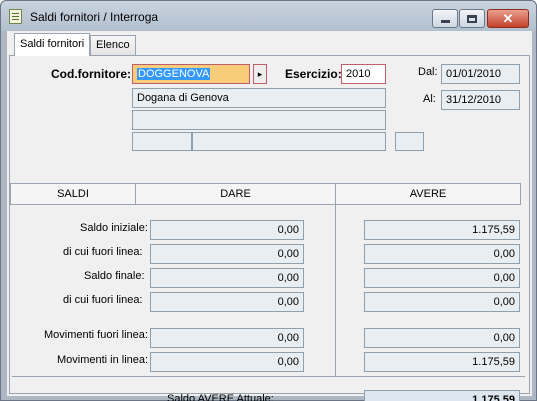 The height and width of the screenshot is (401, 537). I want to click on close-button: ✕, so click(508, 18).